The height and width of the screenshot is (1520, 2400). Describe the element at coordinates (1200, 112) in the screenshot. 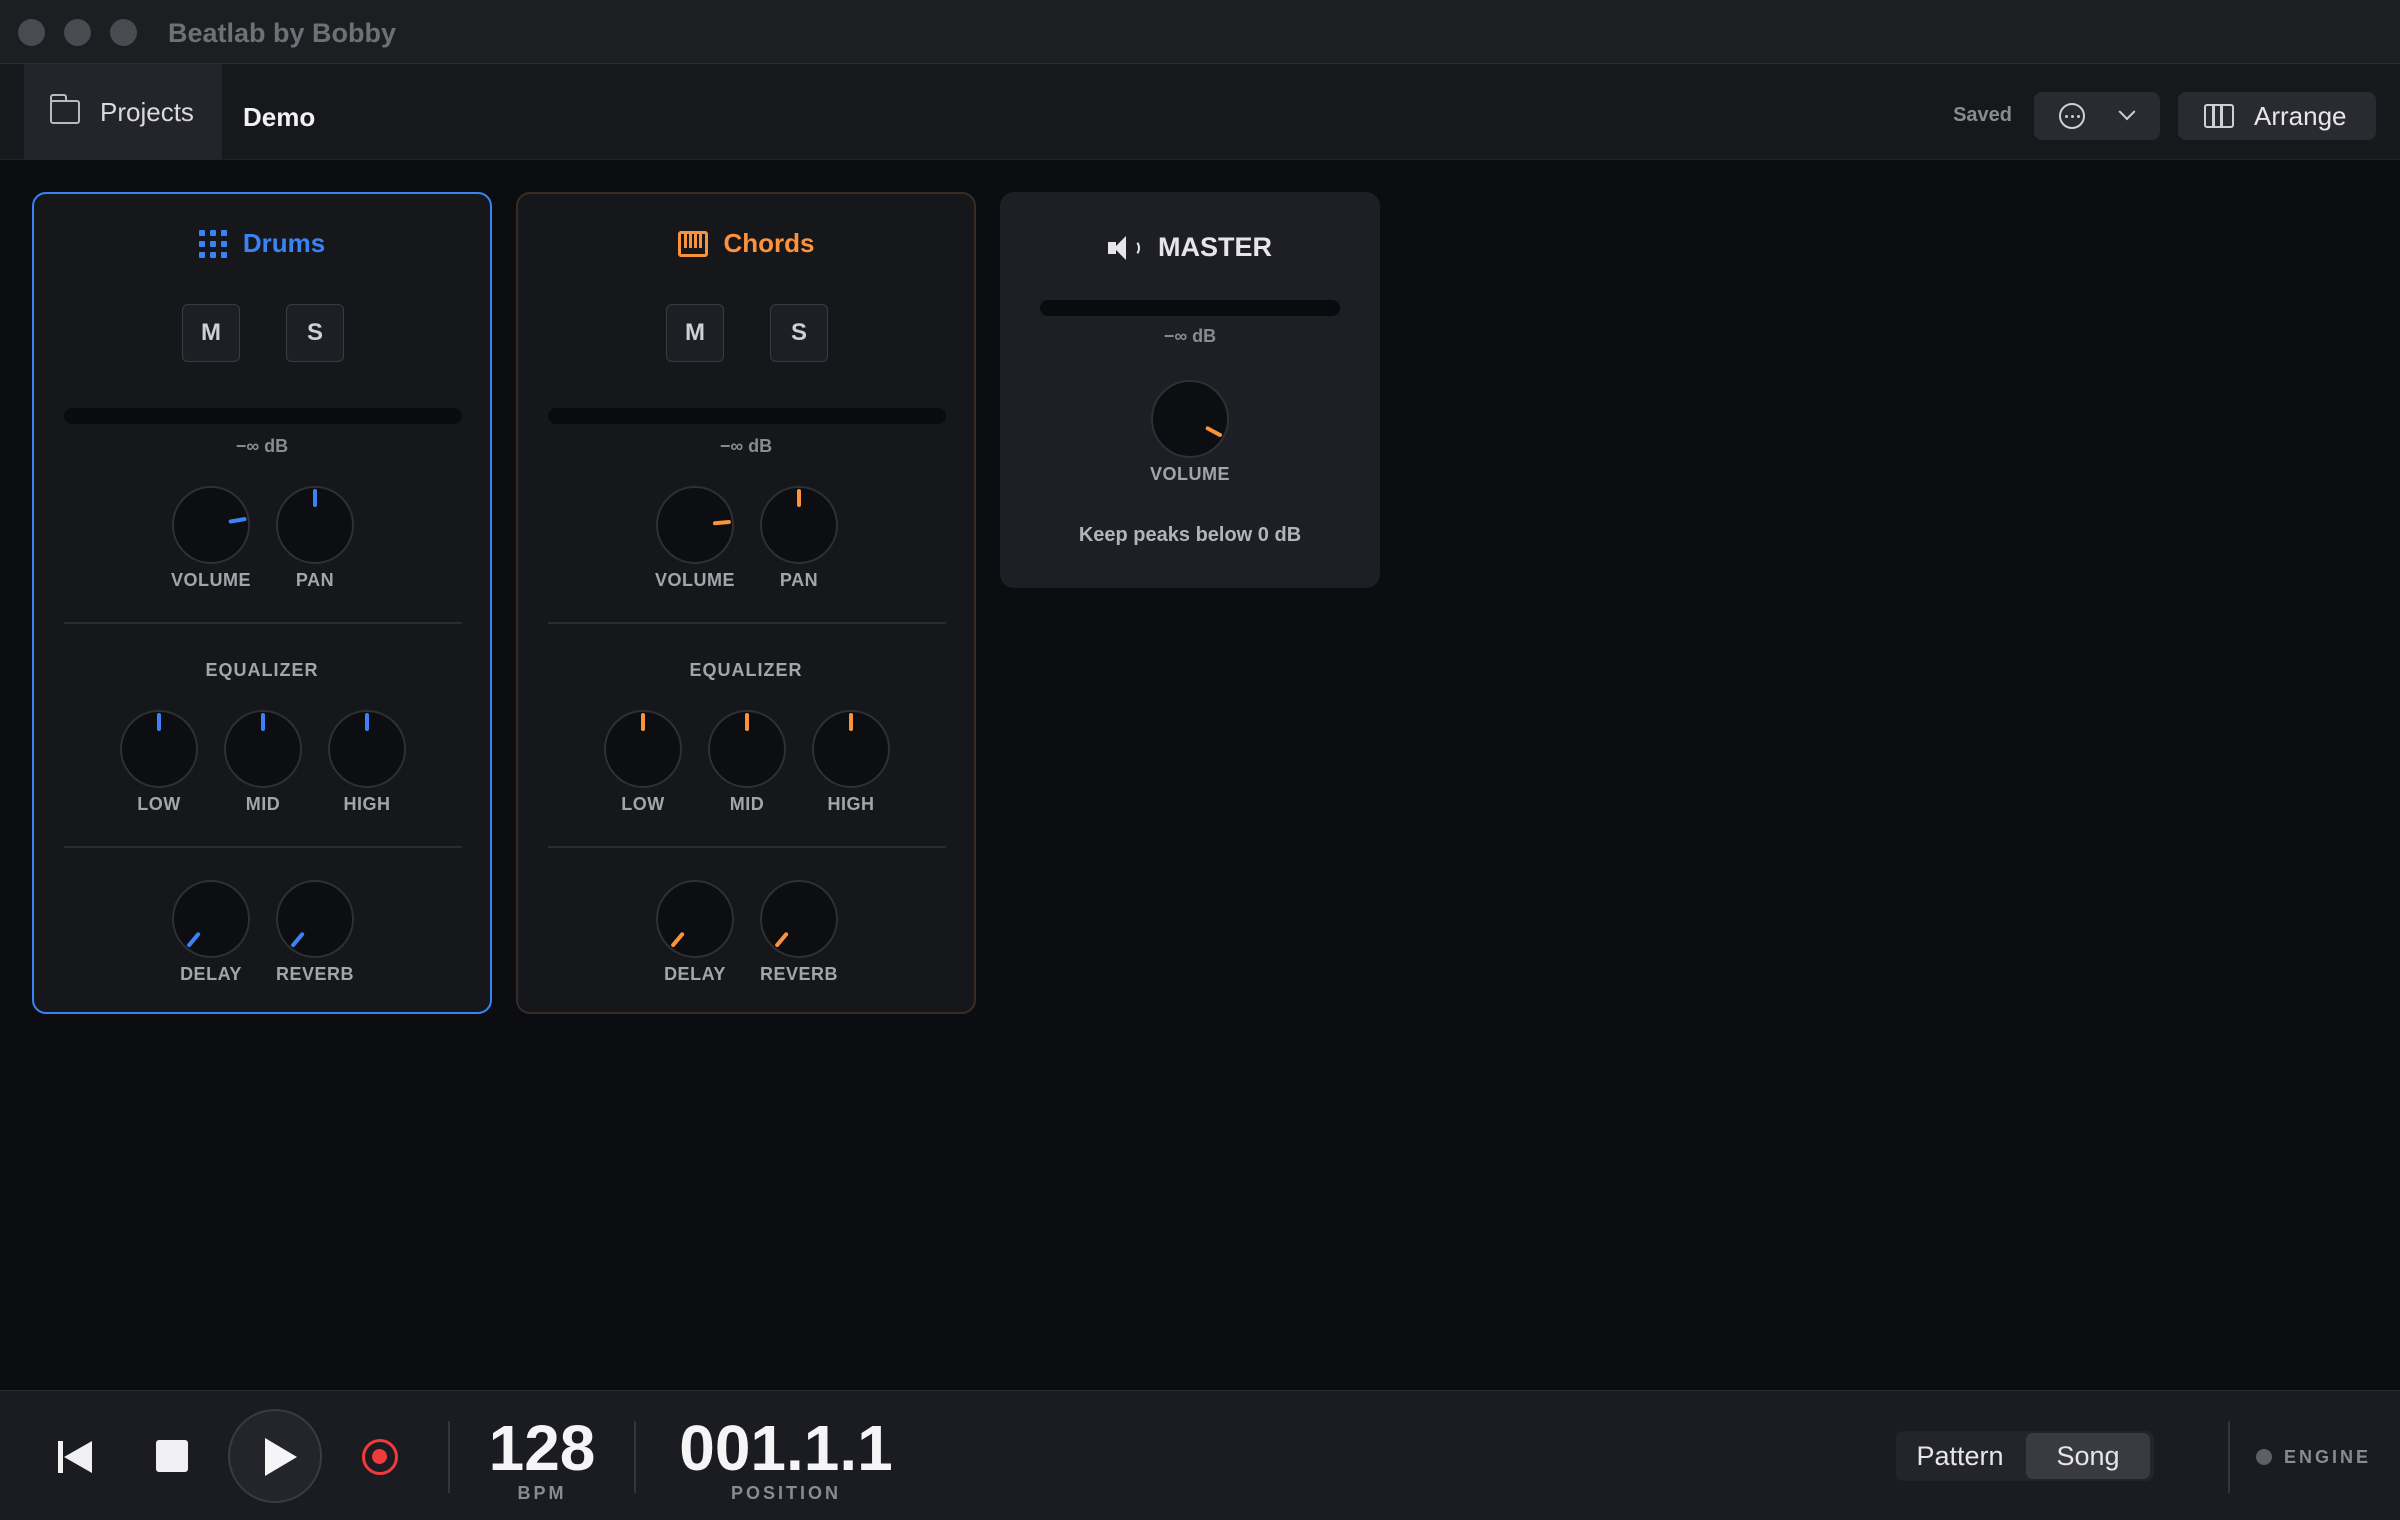

I see `header-bar: Projects Demo Saved Arrange` at that location.